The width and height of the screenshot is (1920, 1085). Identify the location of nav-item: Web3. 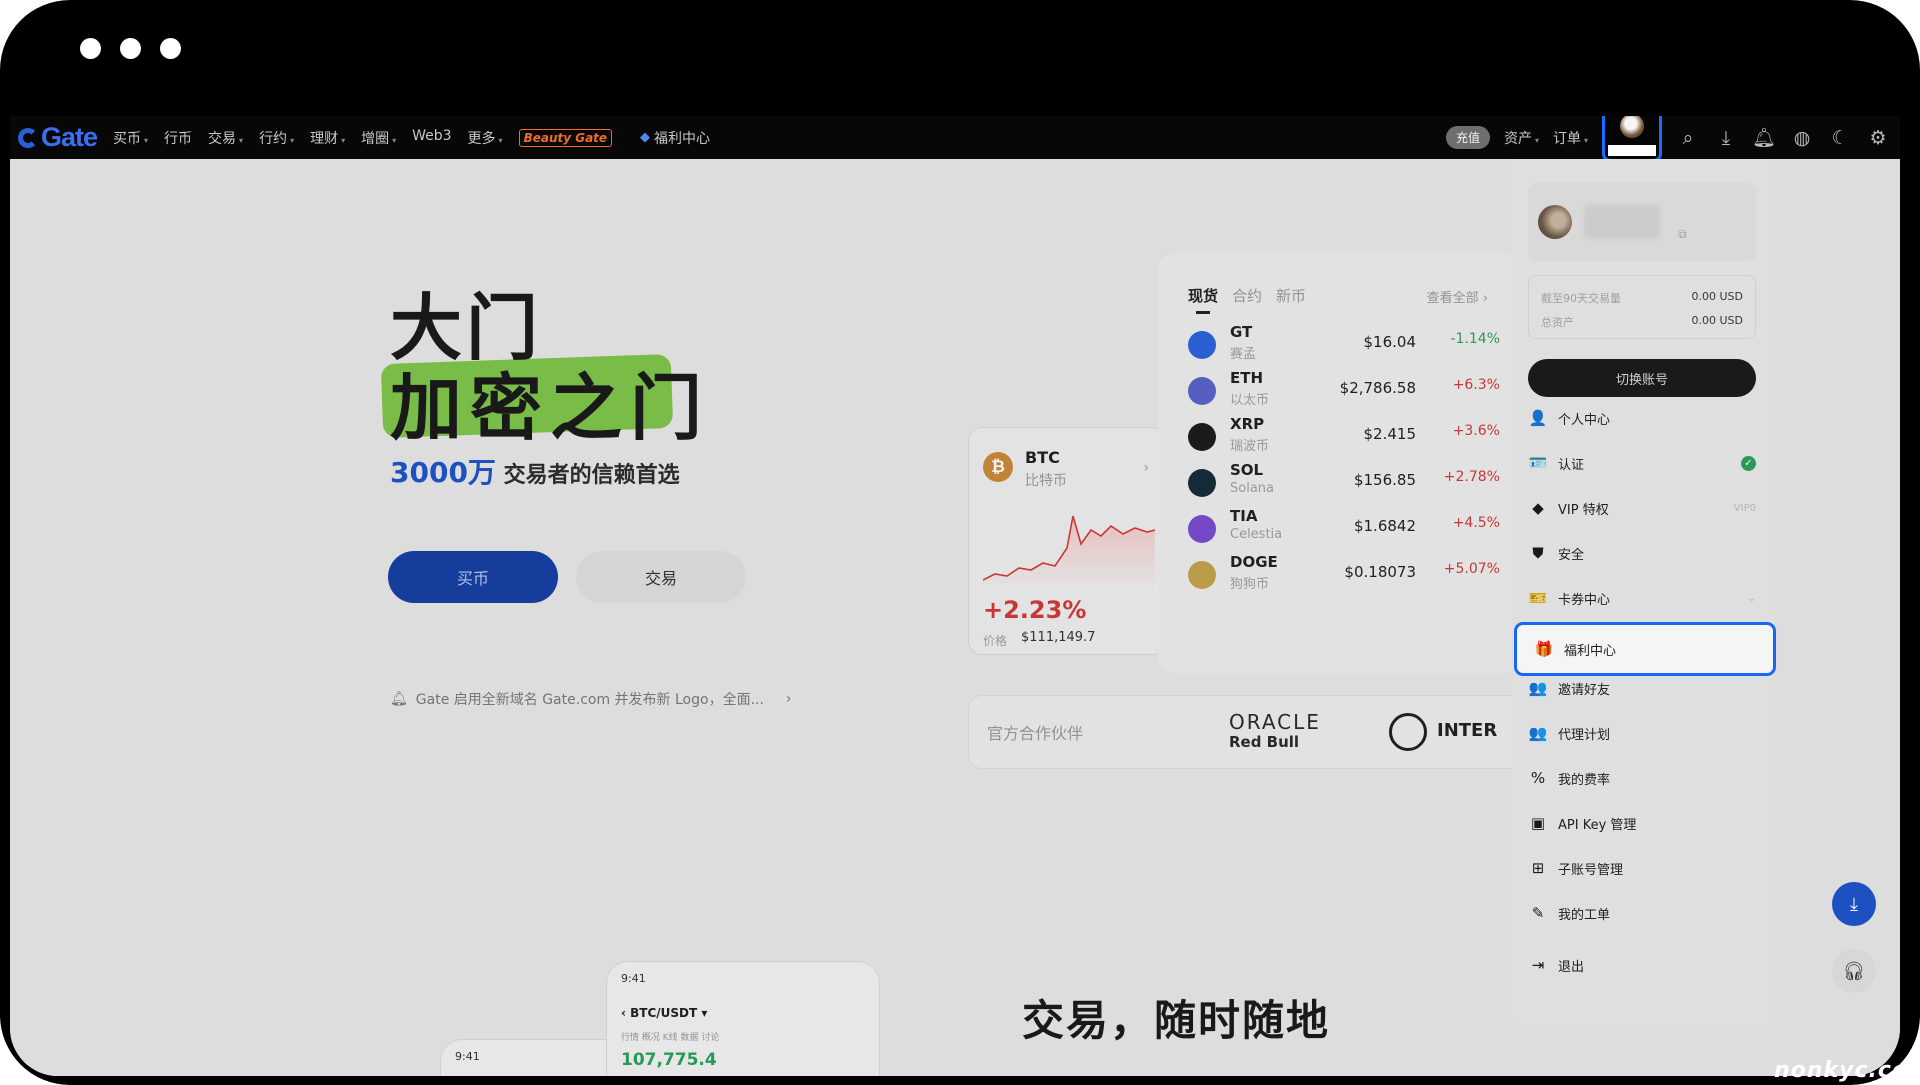
(431, 138).